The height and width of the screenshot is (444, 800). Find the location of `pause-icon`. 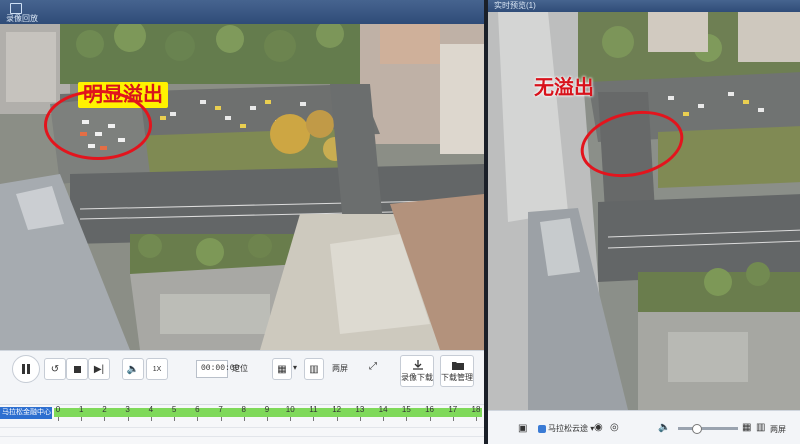

pause-icon is located at coordinates (26, 369).